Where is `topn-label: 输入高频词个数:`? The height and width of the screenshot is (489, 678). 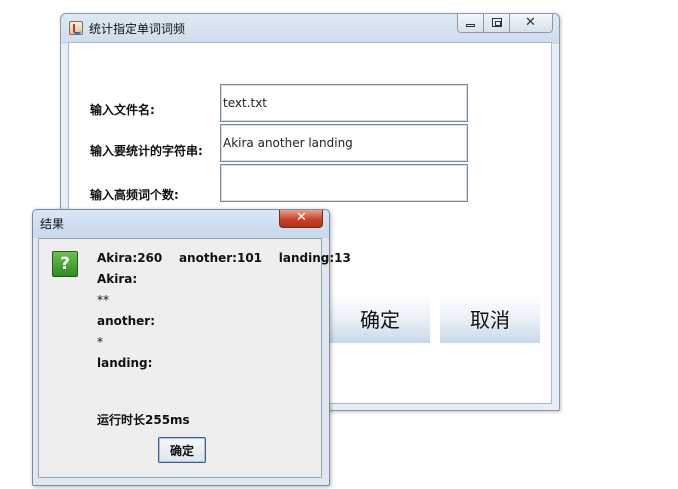
topn-label: 输入高频词个数: is located at coordinates (134, 195).